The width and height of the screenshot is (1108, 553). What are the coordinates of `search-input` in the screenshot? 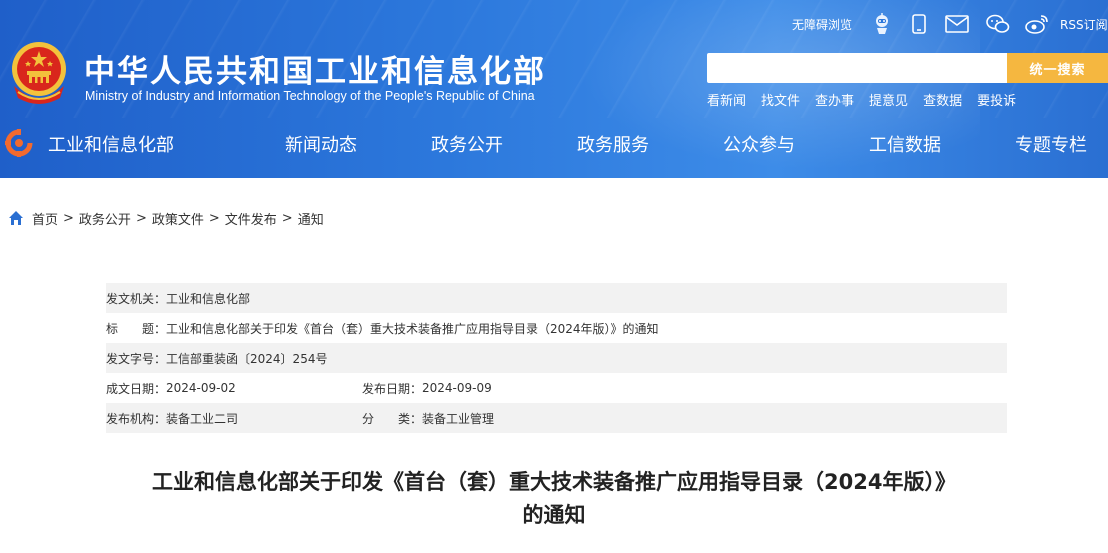 It's located at (857, 68).